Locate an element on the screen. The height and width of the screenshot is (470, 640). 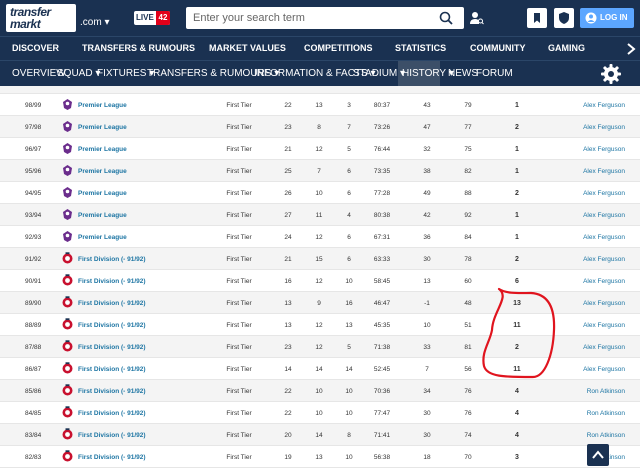
season-cell: 94/95 is located at coordinates (33, 193).